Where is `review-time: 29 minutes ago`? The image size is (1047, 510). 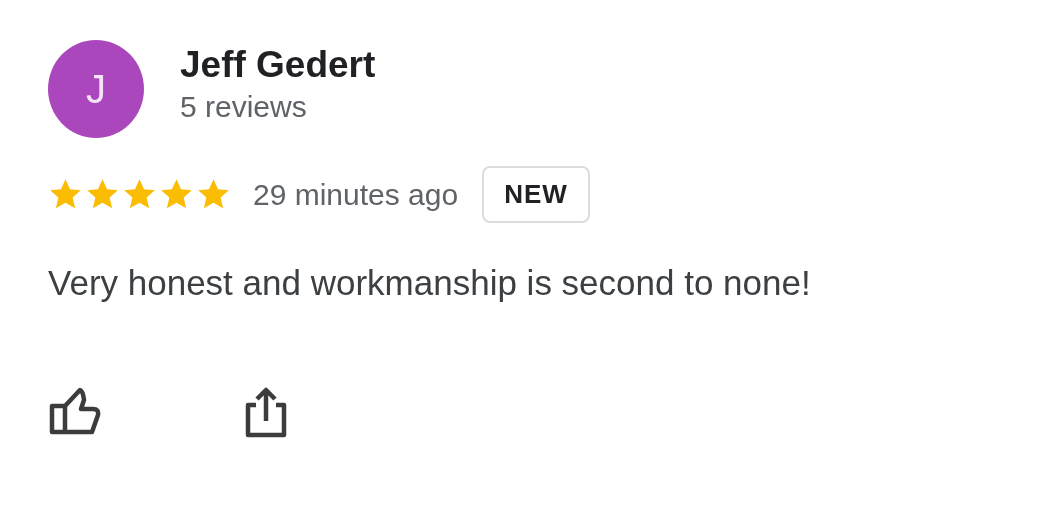 review-time: 29 minutes ago is located at coordinates (356, 194).